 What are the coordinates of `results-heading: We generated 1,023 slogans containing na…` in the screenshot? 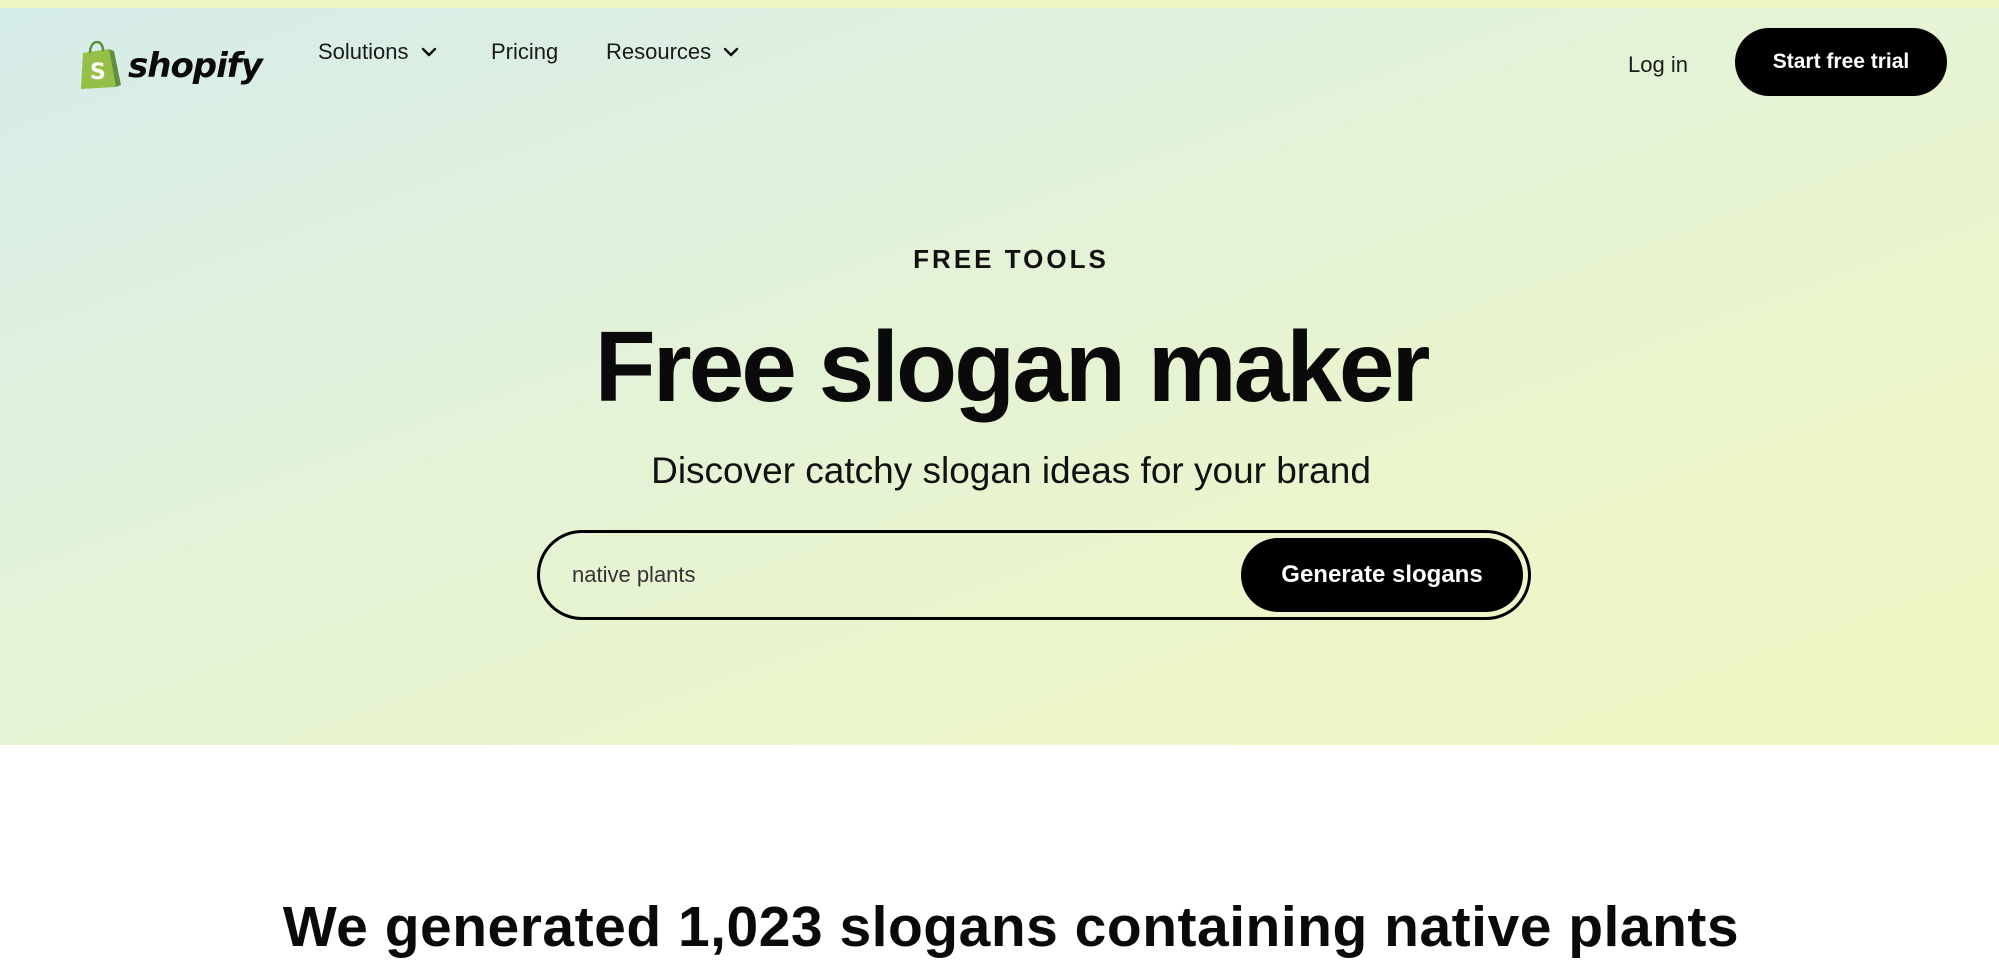 It's located at (1011, 927).